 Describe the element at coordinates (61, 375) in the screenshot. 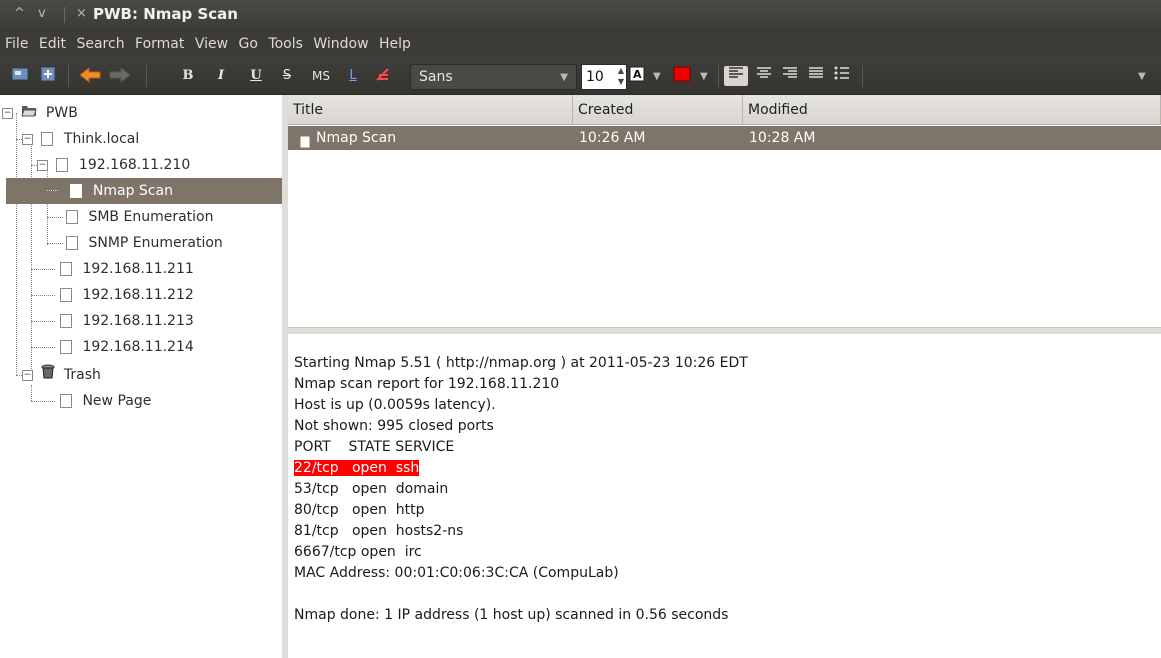

I see `tree-item-trash: − Trash` at that location.